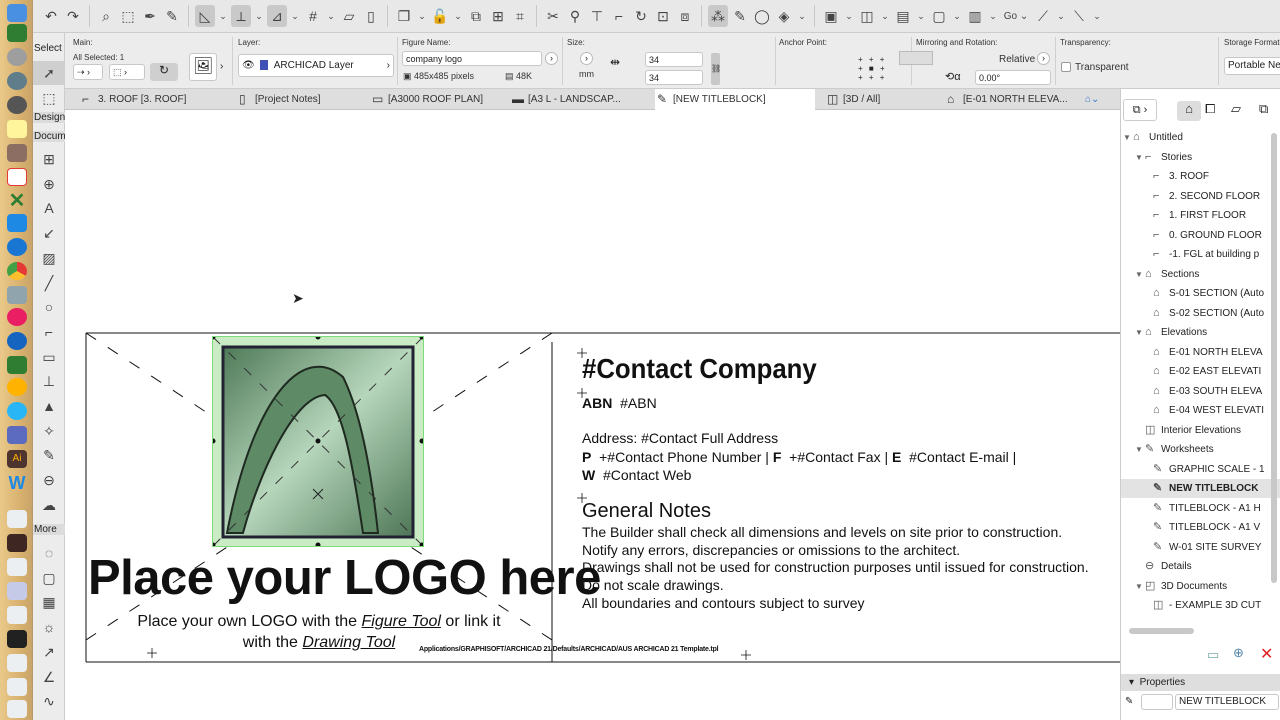  What do you see at coordinates (17, 459) in the screenshot?
I see `illustrator-icon: Ai` at bounding box center [17, 459].